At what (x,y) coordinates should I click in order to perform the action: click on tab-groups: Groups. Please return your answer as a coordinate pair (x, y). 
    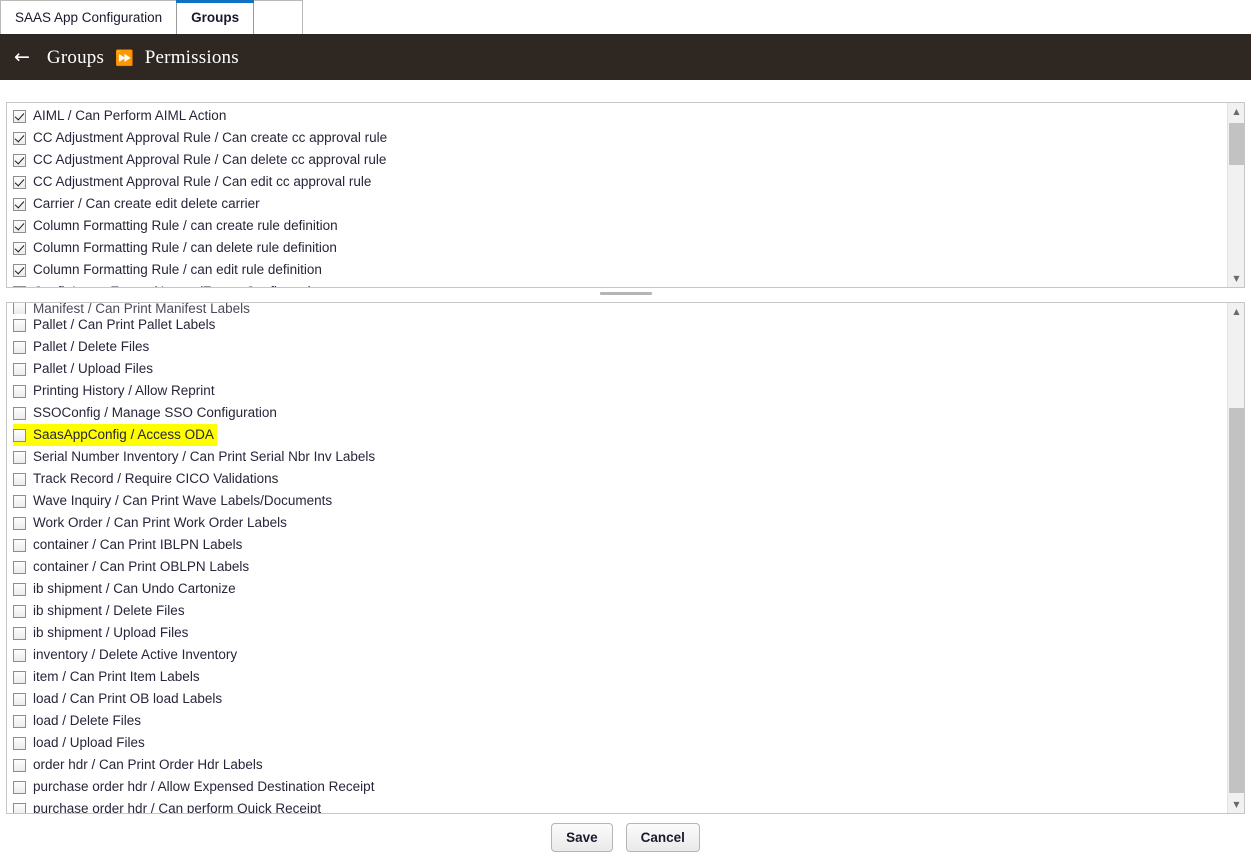
    Looking at the image, I should click on (215, 17).